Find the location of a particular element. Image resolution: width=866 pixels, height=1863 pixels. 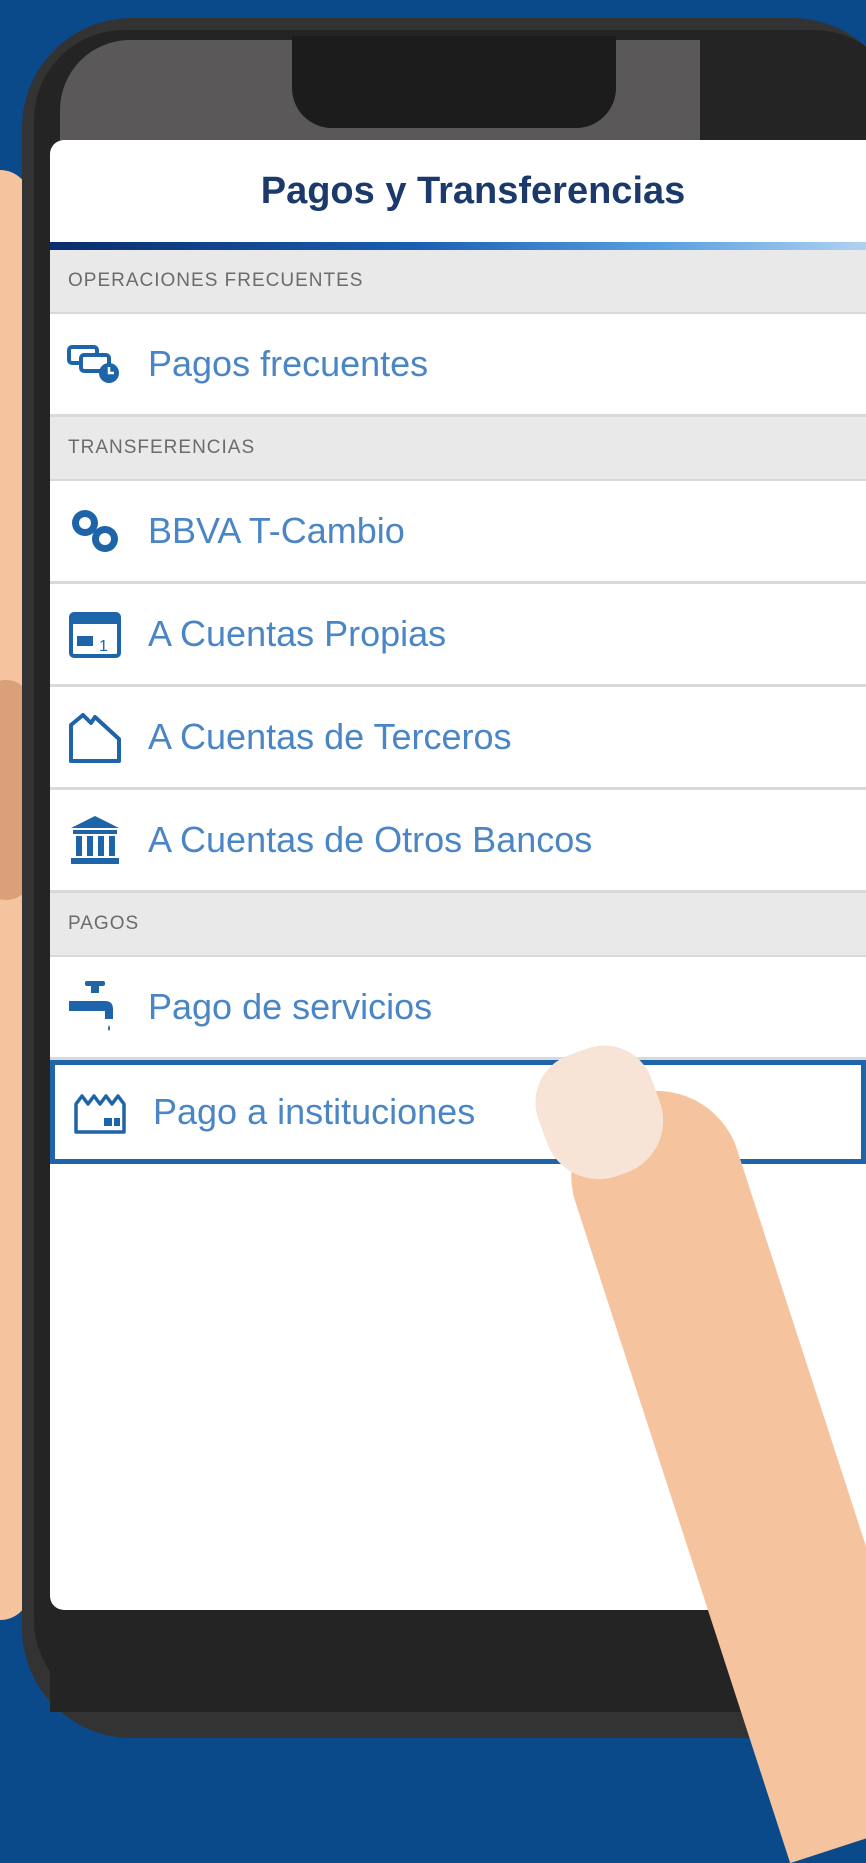

list-item-otros-bancos: A Cuentas de Otros Bancos is located at coordinates (458, 841).